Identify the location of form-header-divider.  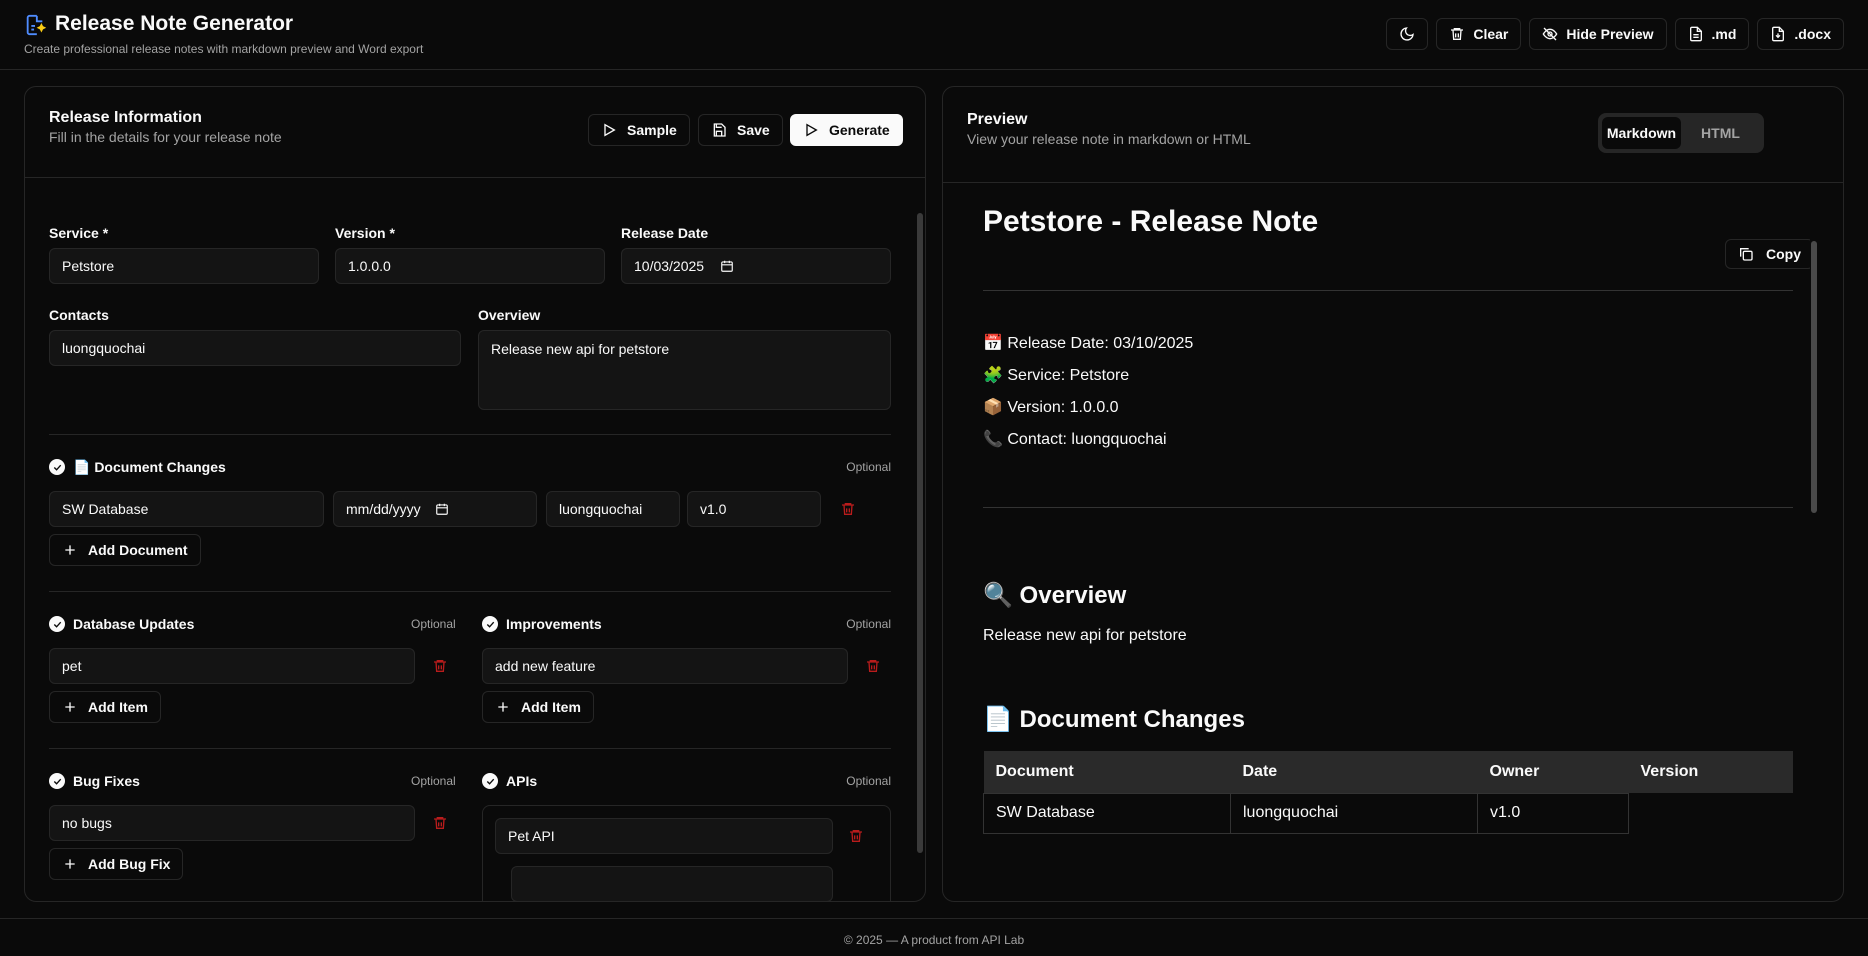
(475, 177).